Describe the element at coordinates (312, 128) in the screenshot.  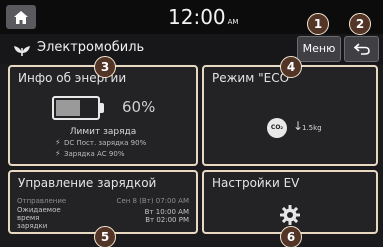
I see `co2-value: 1.5kg` at that location.